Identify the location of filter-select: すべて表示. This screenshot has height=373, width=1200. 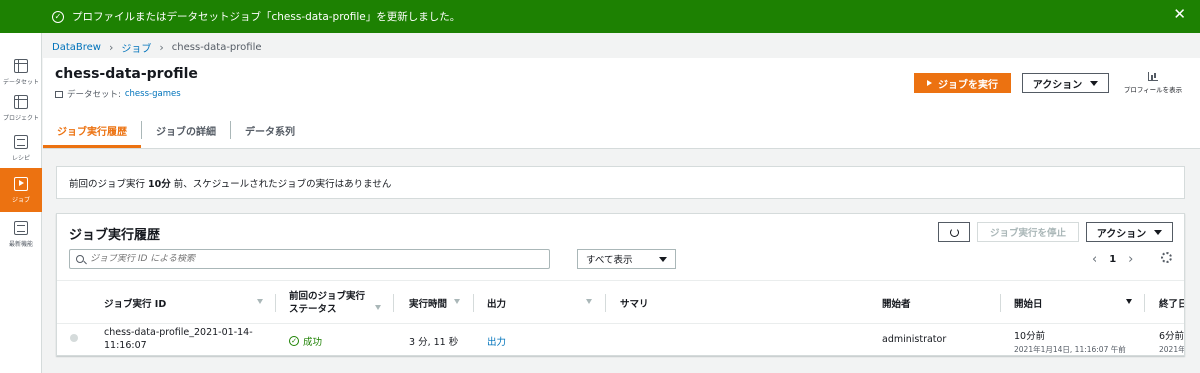
(626, 259).